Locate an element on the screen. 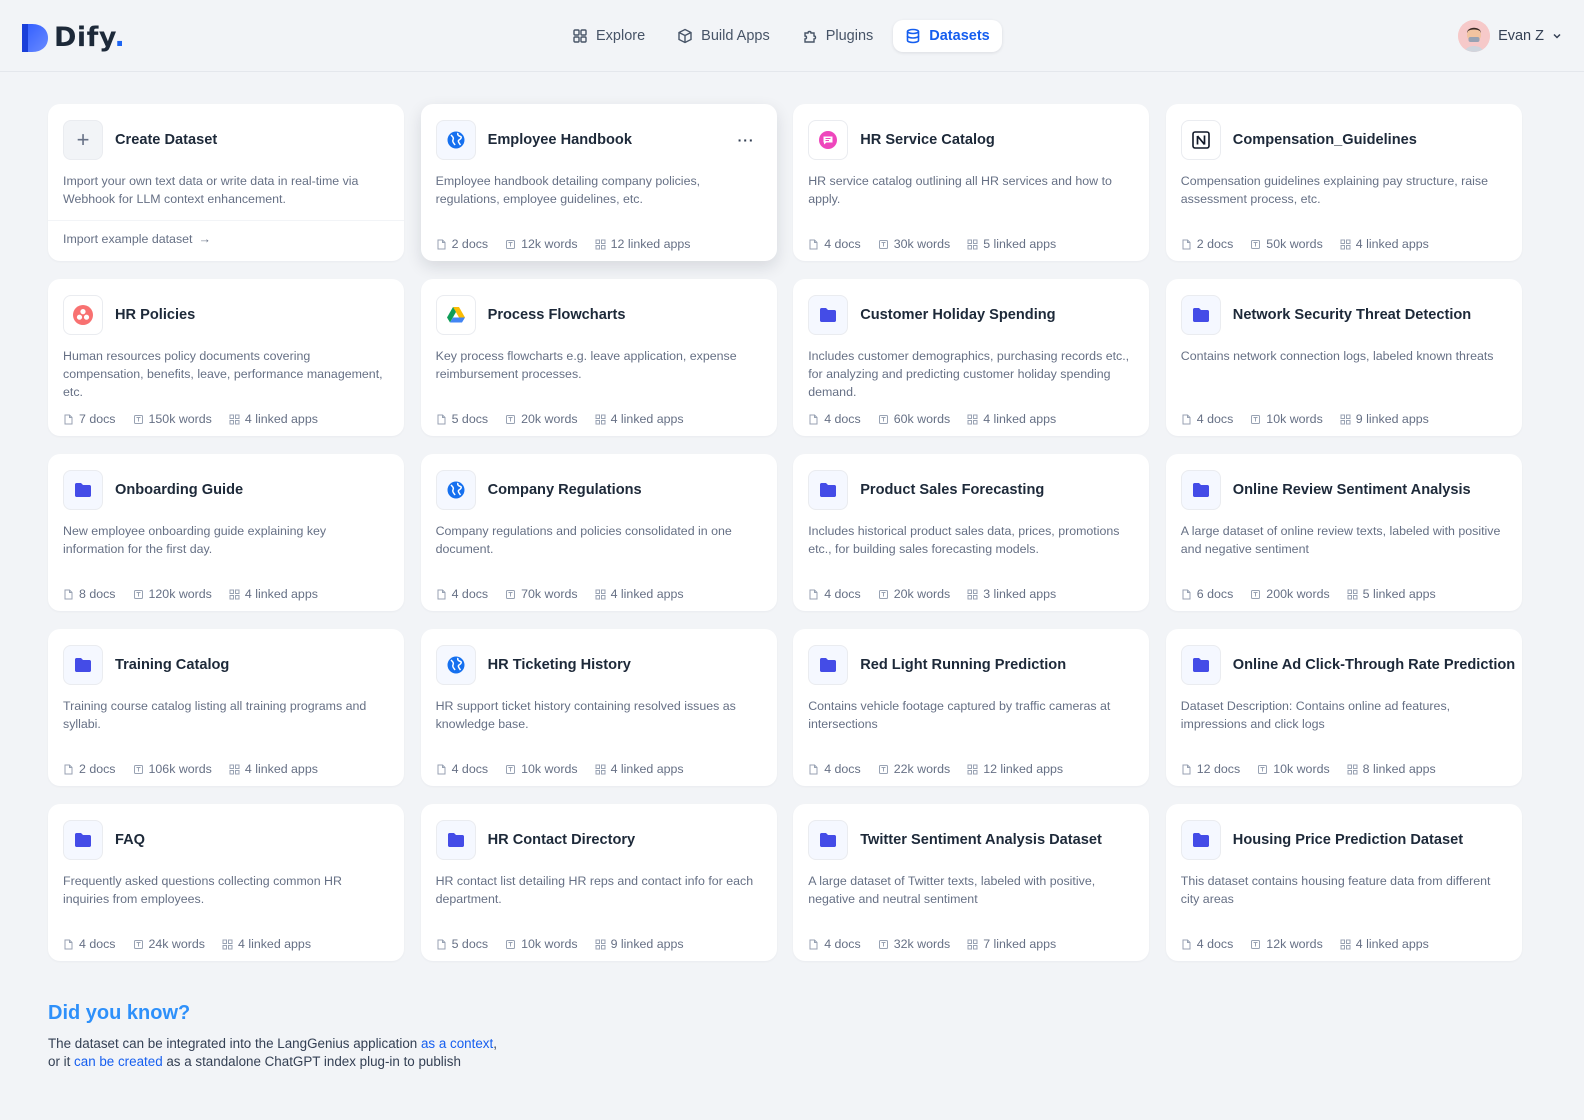 The width and height of the screenshot is (1584, 1120). user-menu: Evan Z is located at coordinates (1510, 36).